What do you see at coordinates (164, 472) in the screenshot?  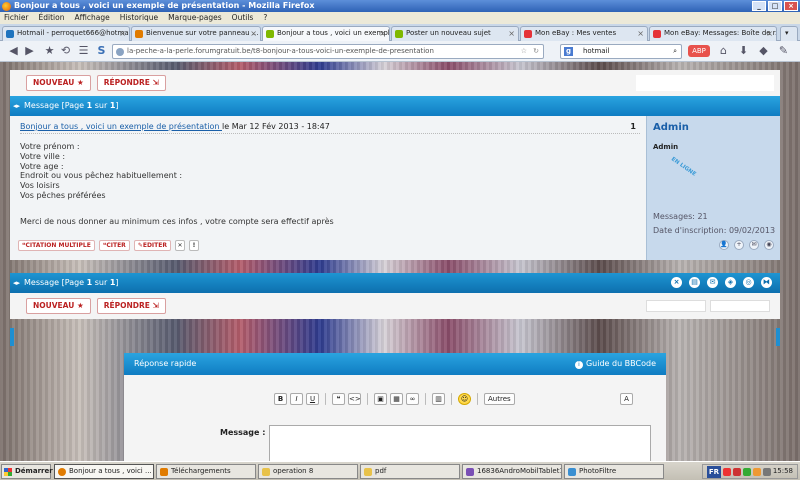 I see `downloads-icon` at bounding box center [164, 472].